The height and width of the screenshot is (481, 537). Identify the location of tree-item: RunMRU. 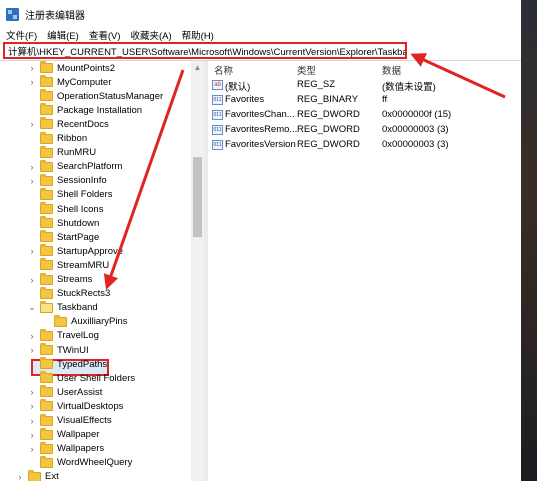
(62, 152).